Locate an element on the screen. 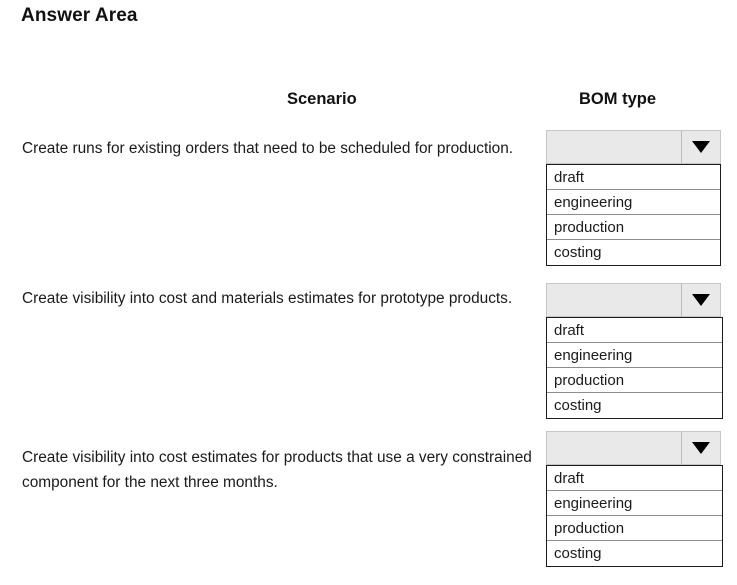 The image size is (737, 585). bom-type-select-1-value is located at coordinates (614, 147).